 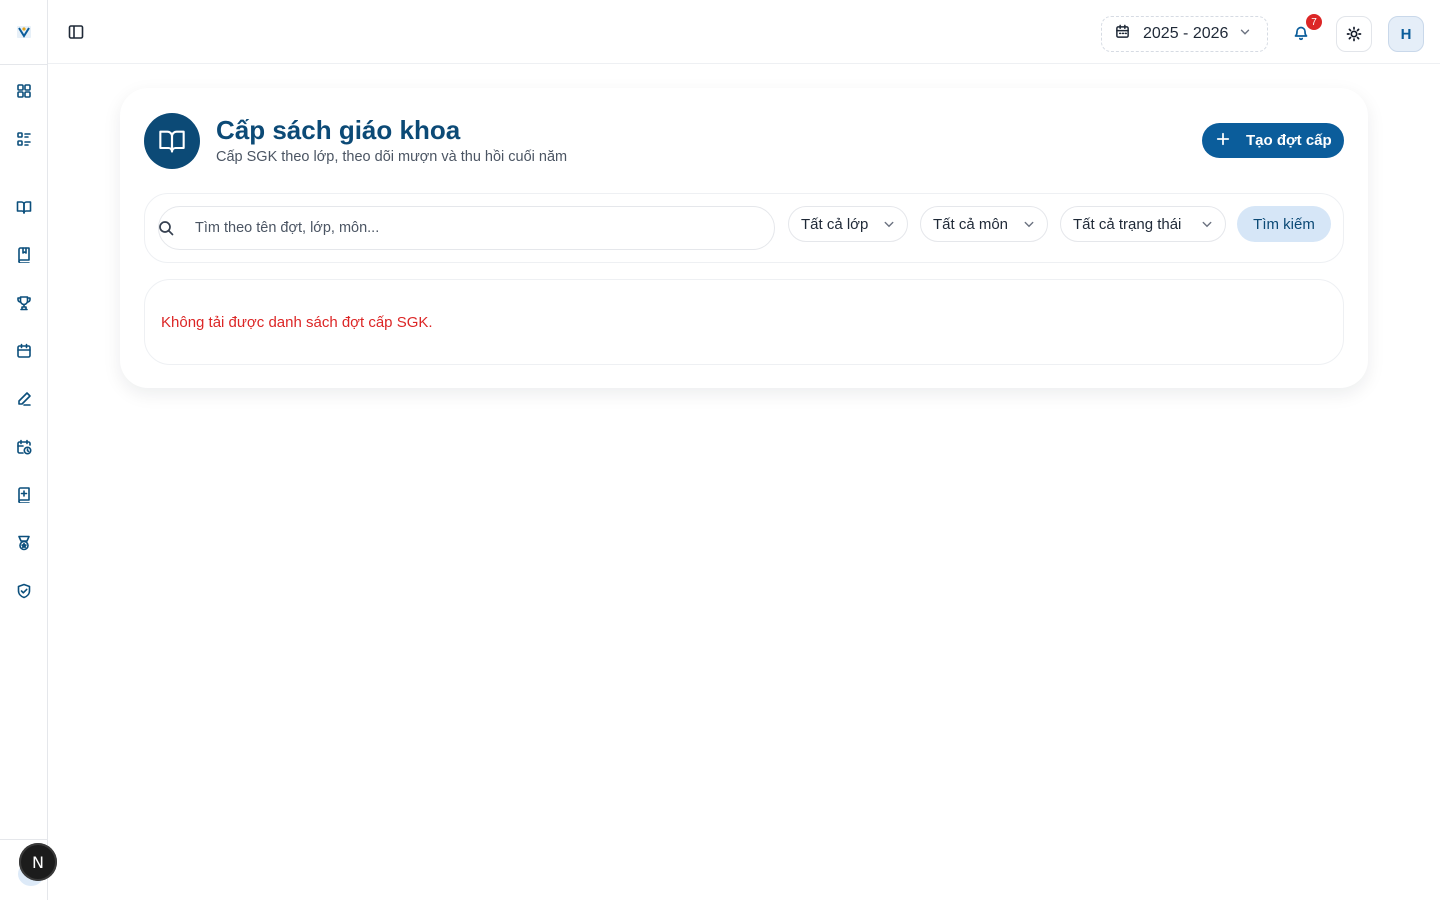 What do you see at coordinates (744, 322) in the screenshot?
I see `error-panel: Không tải được danh sách đợt cấp SGK.` at bounding box center [744, 322].